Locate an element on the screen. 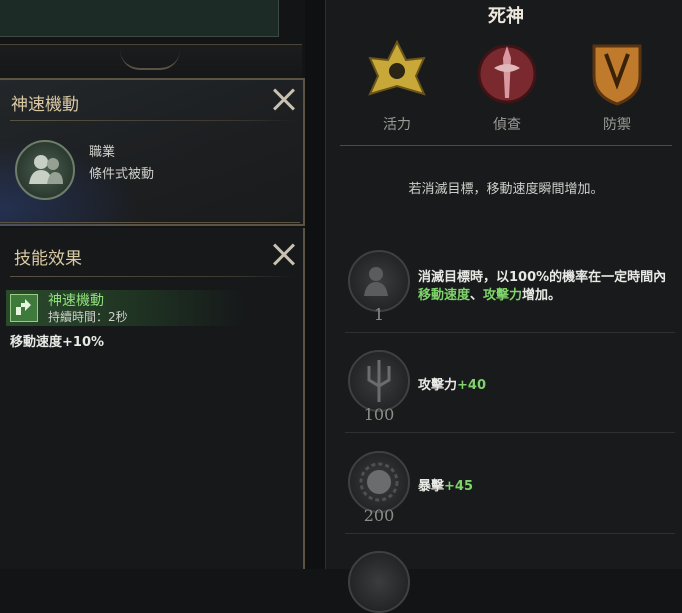 The width and height of the screenshot is (682, 613). panel-gap is located at coordinates (315, 284).